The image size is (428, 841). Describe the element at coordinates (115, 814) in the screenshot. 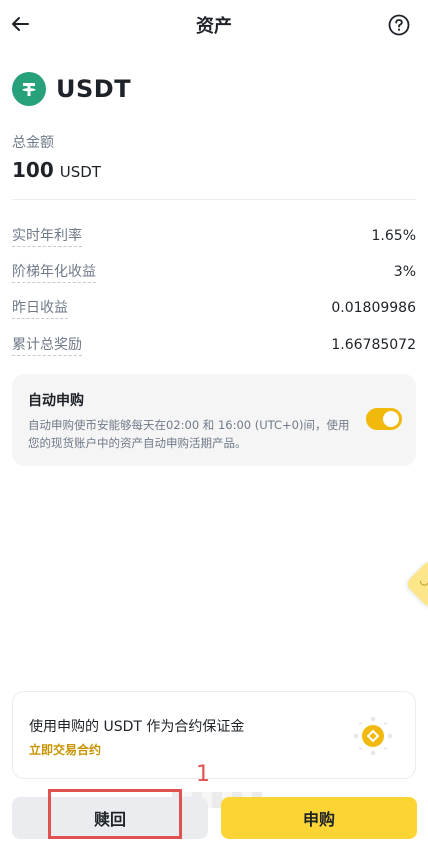

I see `annotation-highlight-box` at that location.